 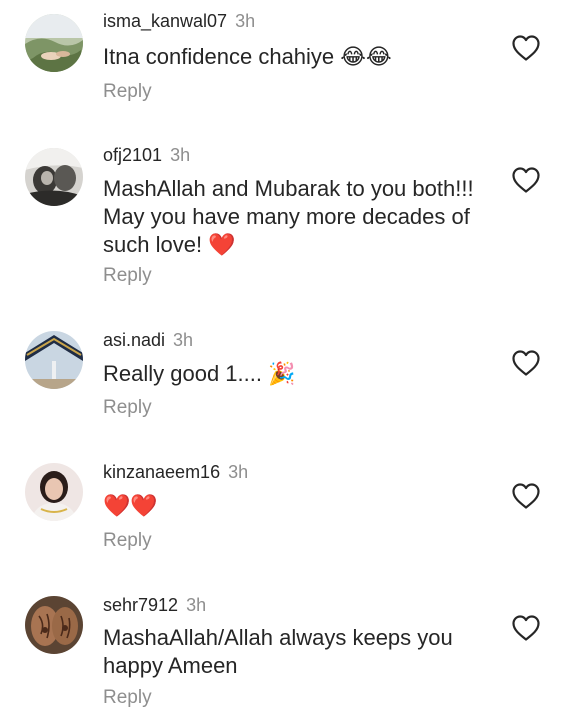 I want to click on comment-meta: isma_kanwal07 3h, so click(x=179, y=21).